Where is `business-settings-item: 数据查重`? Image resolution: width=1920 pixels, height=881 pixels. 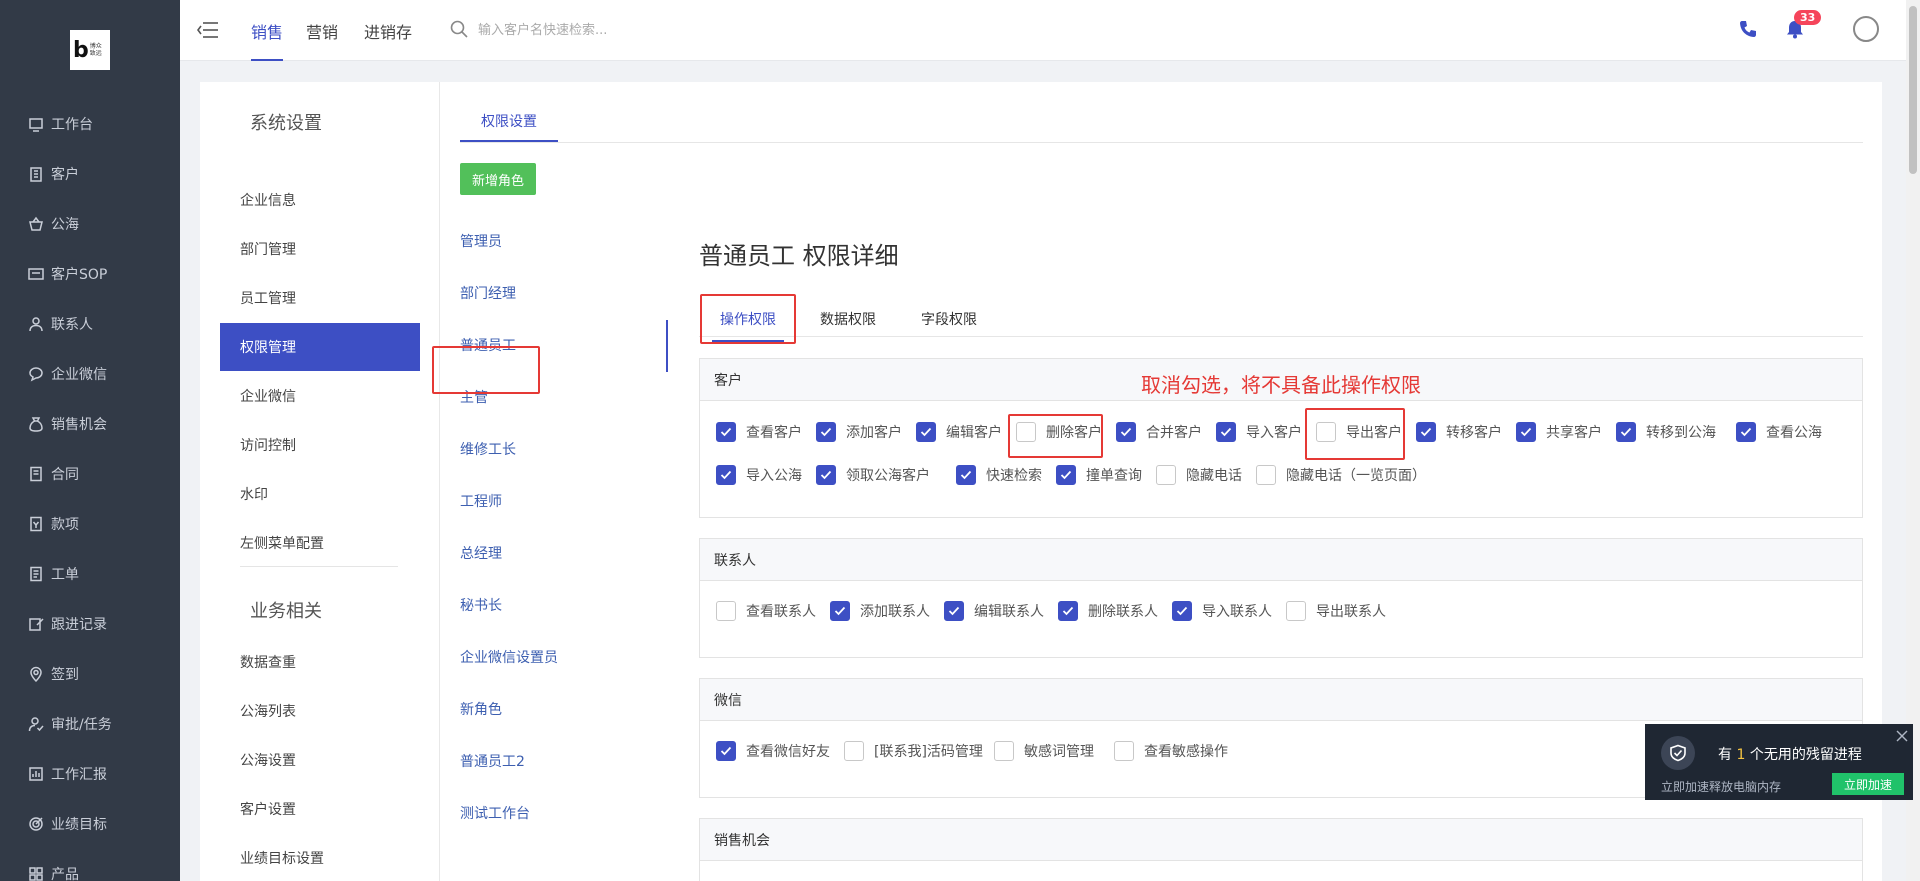 business-settings-item: 数据查重 is located at coordinates (320, 662).